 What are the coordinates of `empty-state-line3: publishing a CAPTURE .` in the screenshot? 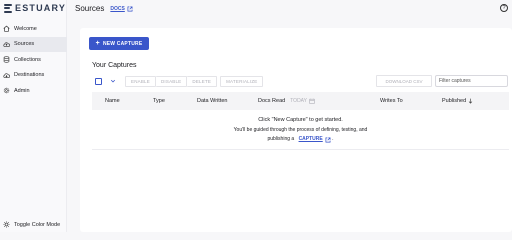 It's located at (300, 139).